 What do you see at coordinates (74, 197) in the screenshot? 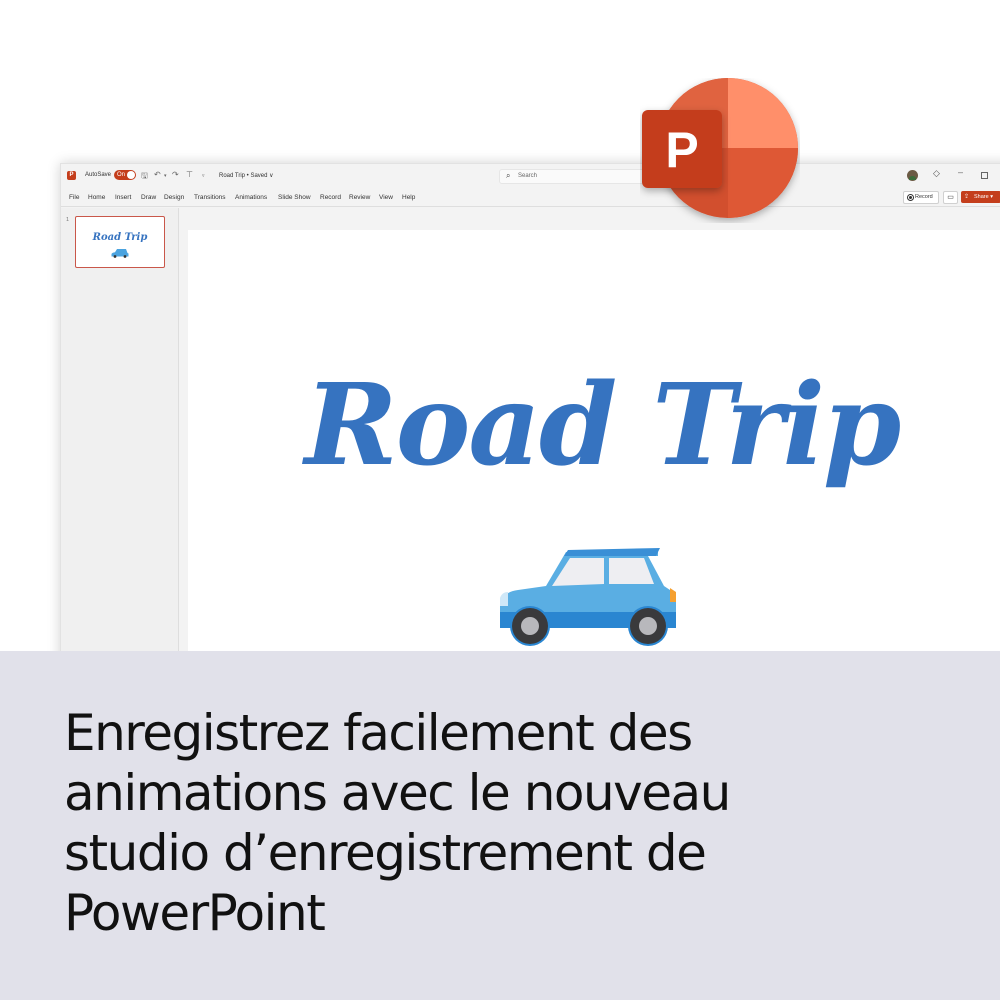
I see `tab-file: File` at bounding box center [74, 197].